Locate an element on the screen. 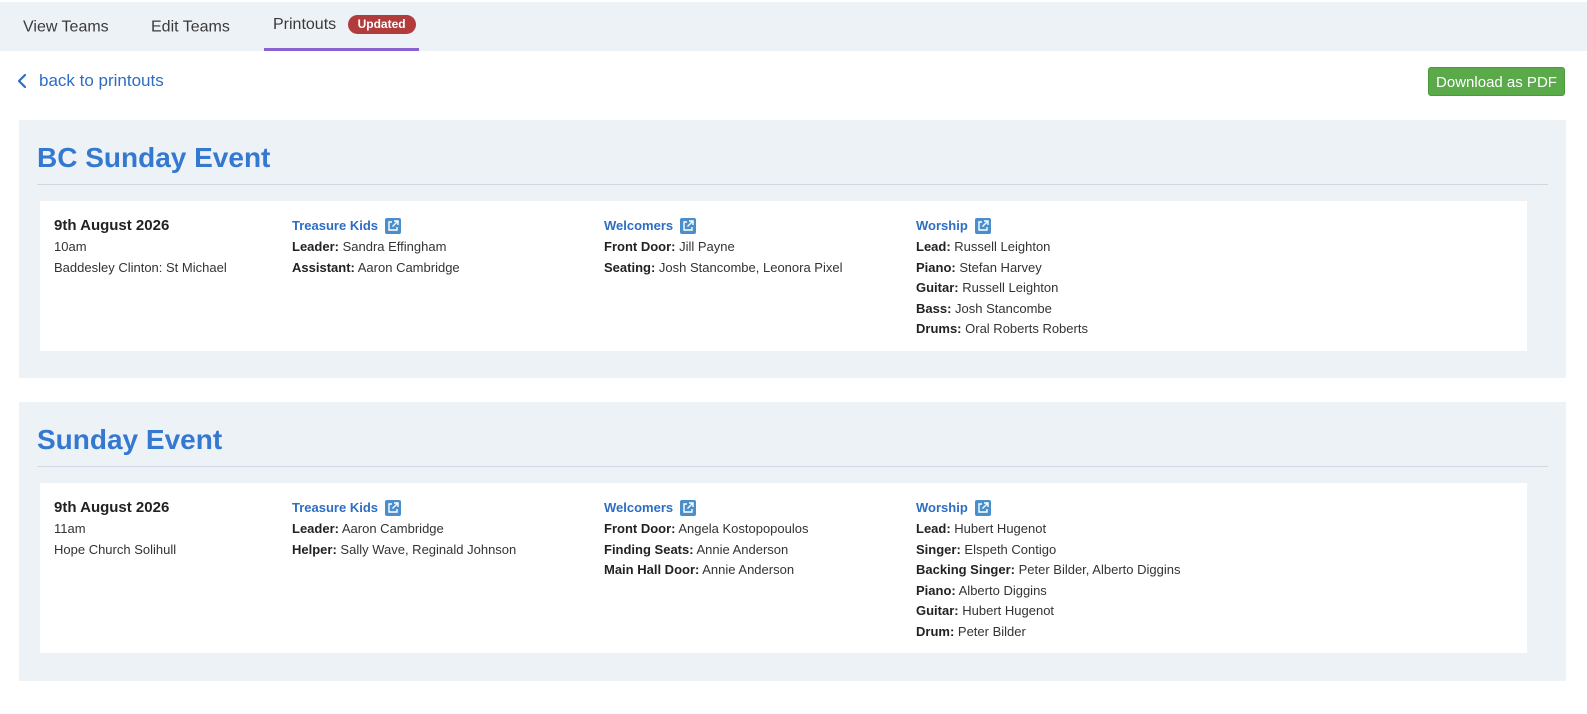 This screenshot has width=1587, height=714. role-row: Drum: Peter Bilder is located at coordinates (1048, 632).